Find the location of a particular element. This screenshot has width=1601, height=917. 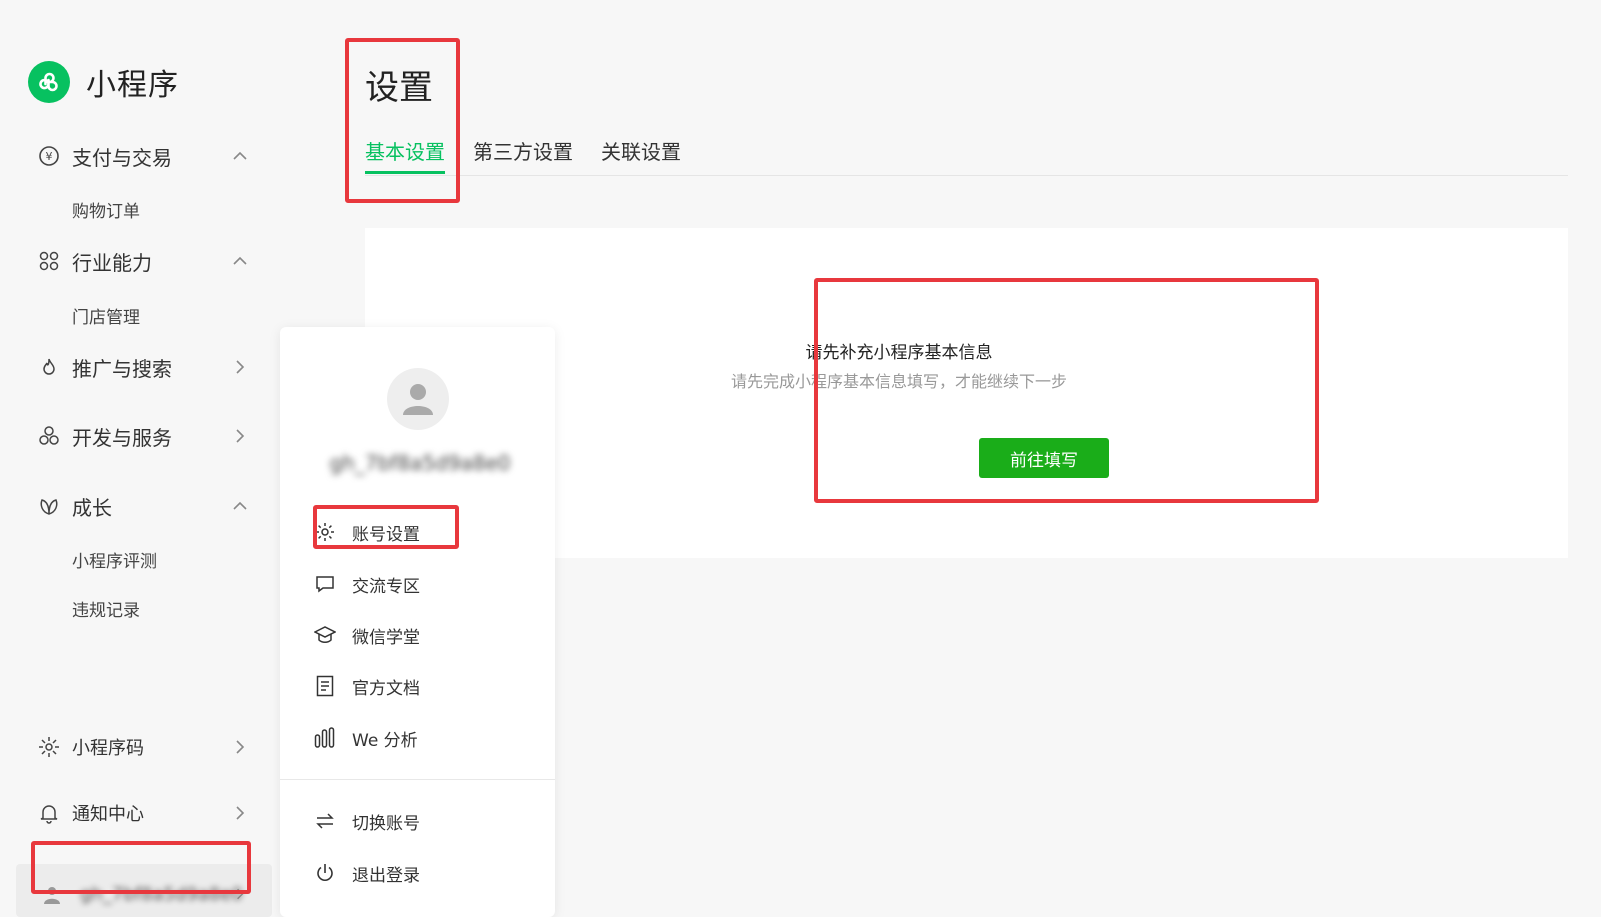

sidebar-item-promo: 推广与搜索 is located at coordinates (146, 367).